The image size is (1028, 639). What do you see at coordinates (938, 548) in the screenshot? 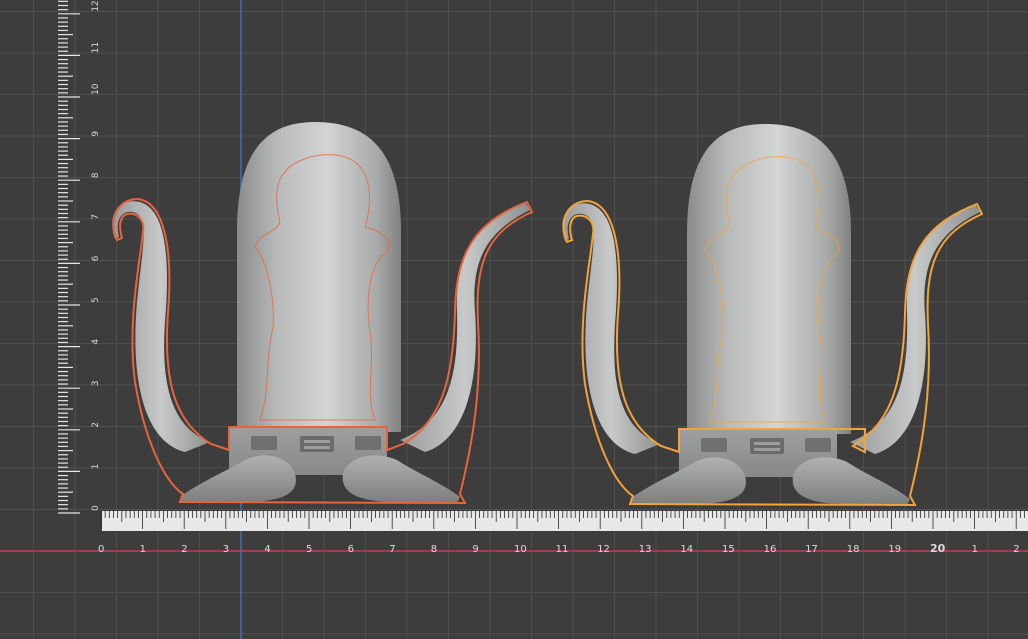
I see `ruler-label: 20` at bounding box center [938, 548].